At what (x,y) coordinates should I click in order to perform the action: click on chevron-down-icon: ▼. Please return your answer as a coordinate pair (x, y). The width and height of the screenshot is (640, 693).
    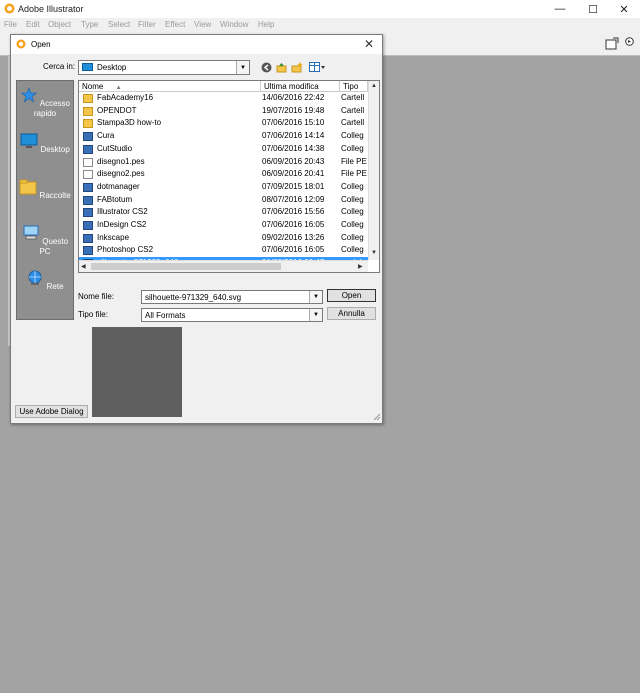
    Looking at the image, I should click on (315, 297).